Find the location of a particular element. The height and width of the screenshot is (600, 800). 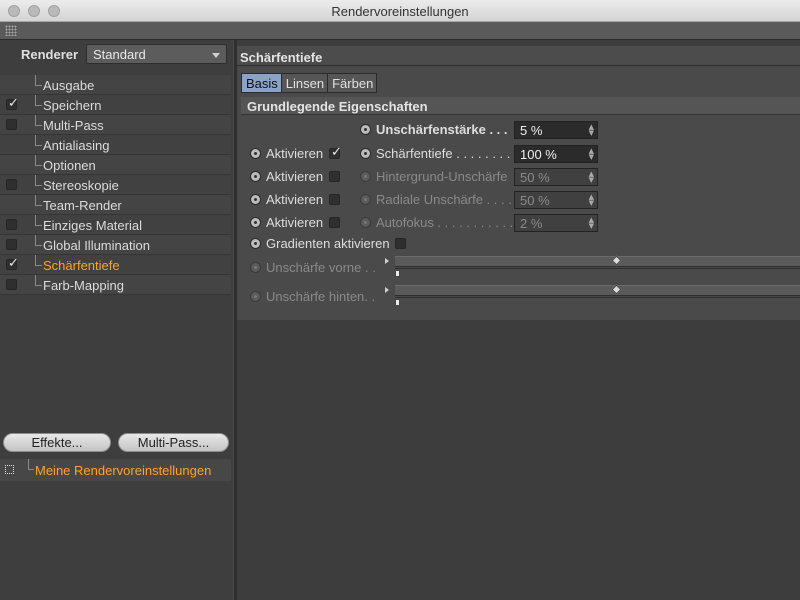

settings-item: Einziges Material is located at coordinates (115, 225).